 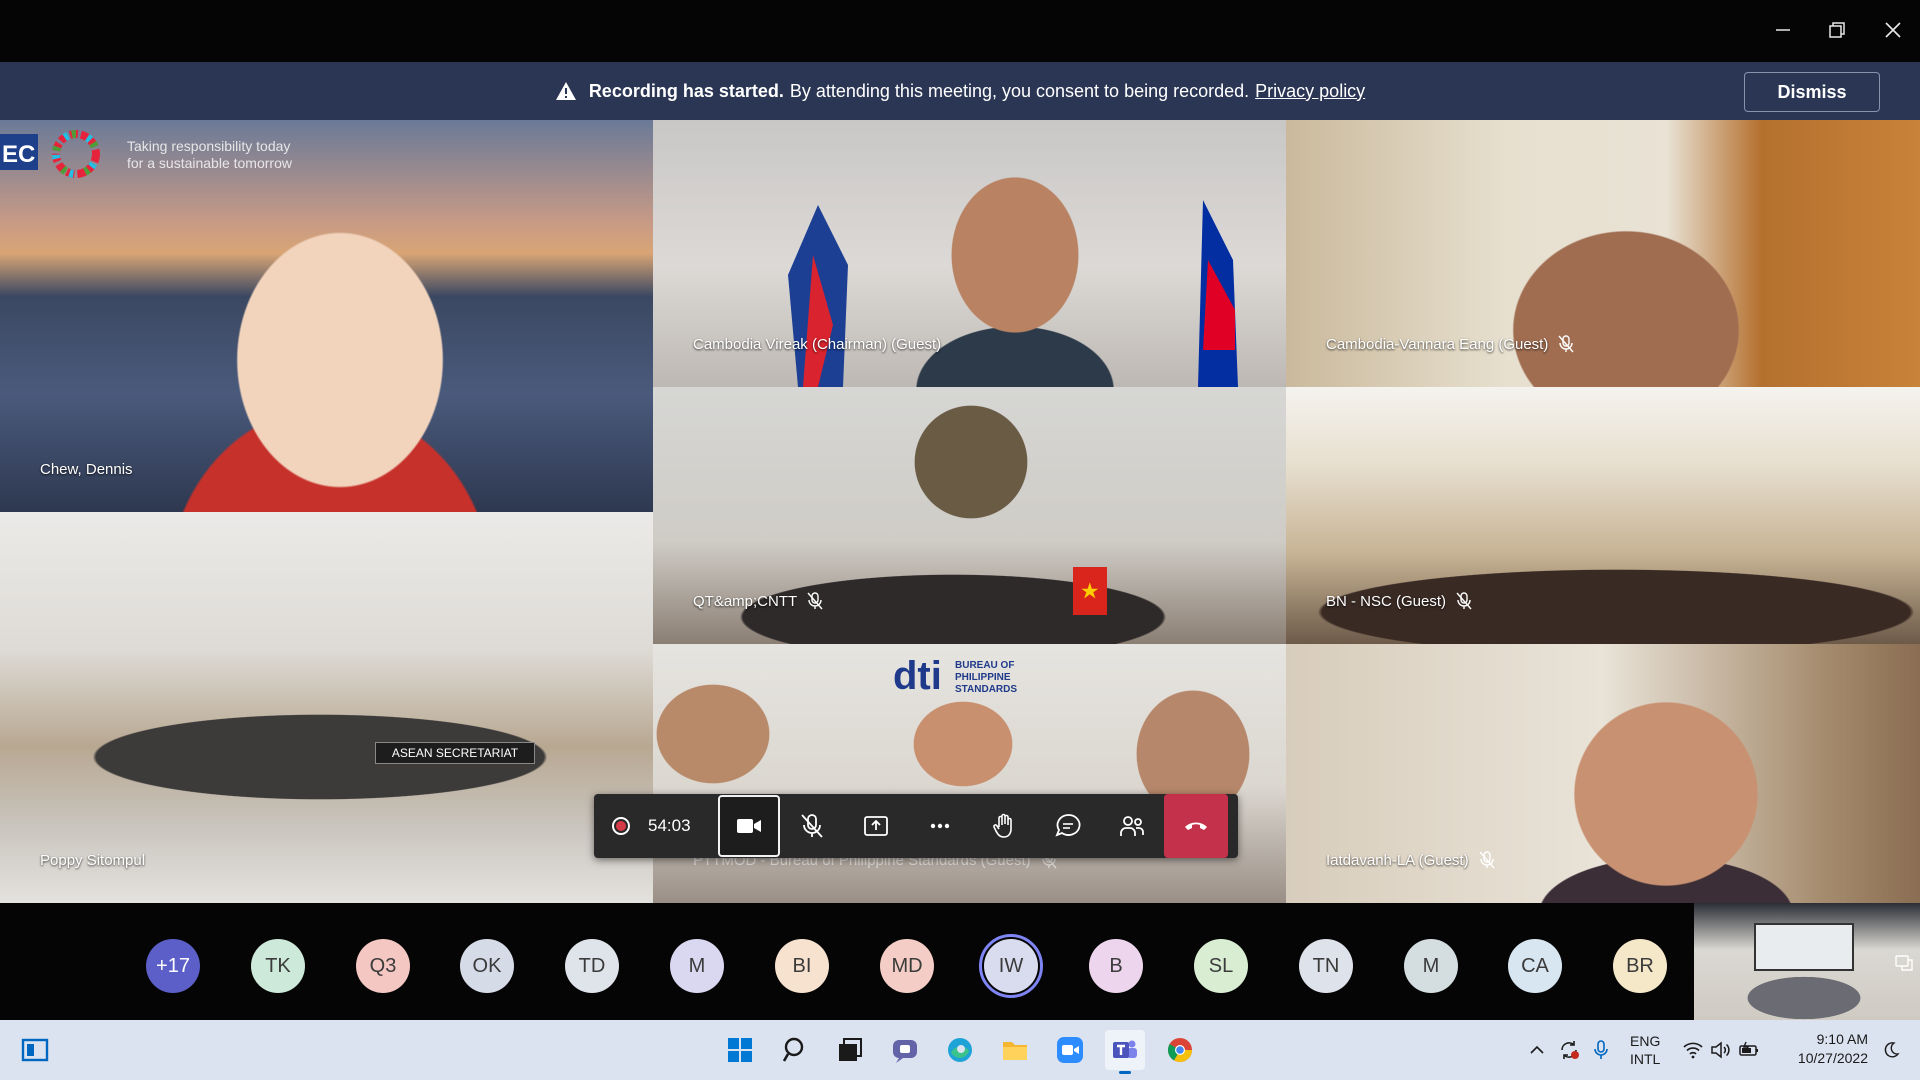 I want to click on hang-up-icon, so click(x=1196, y=826).